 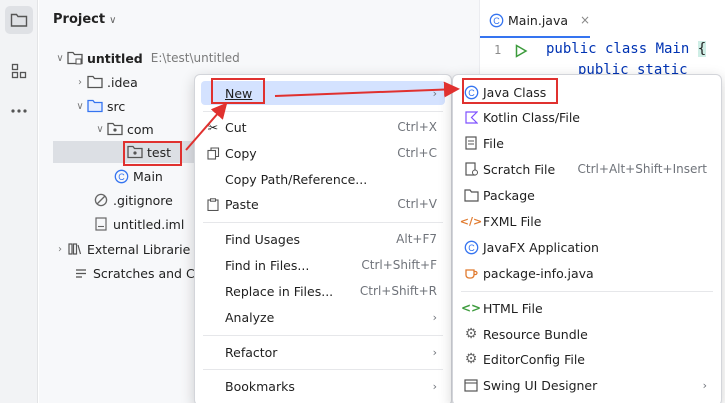 What do you see at coordinates (323, 386) in the screenshot?
I see `menu-item-bookmarks: Bookmarks ›` at bounding box center [323, 386].